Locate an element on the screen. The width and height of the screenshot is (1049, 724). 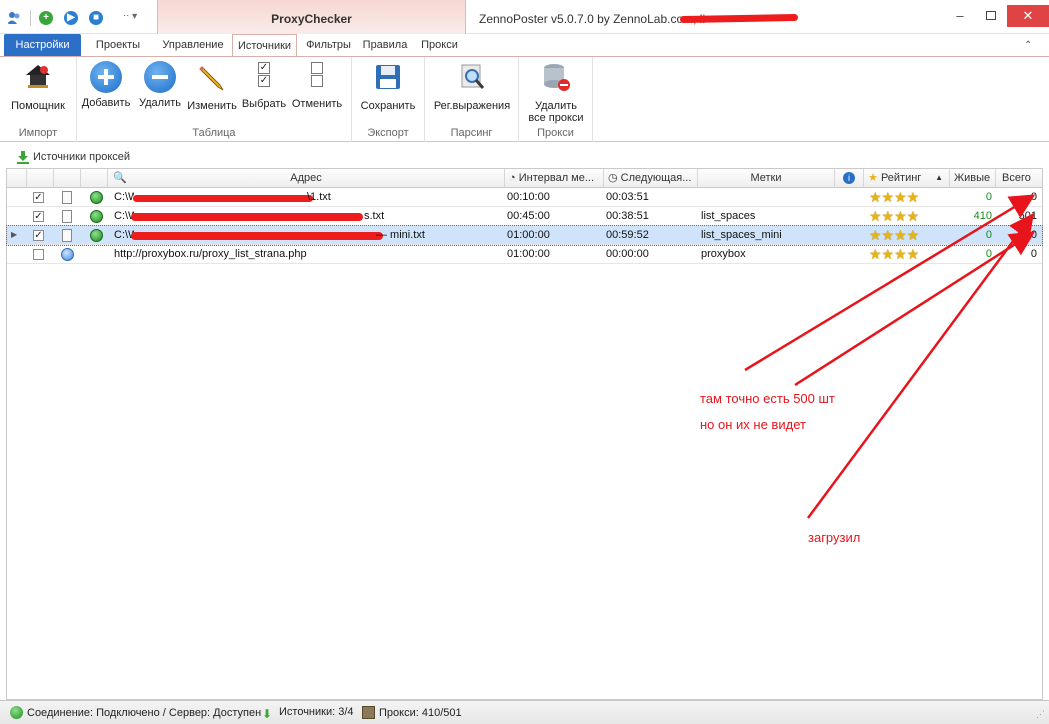
connection-green-icon is located at coordinates (16, 712).